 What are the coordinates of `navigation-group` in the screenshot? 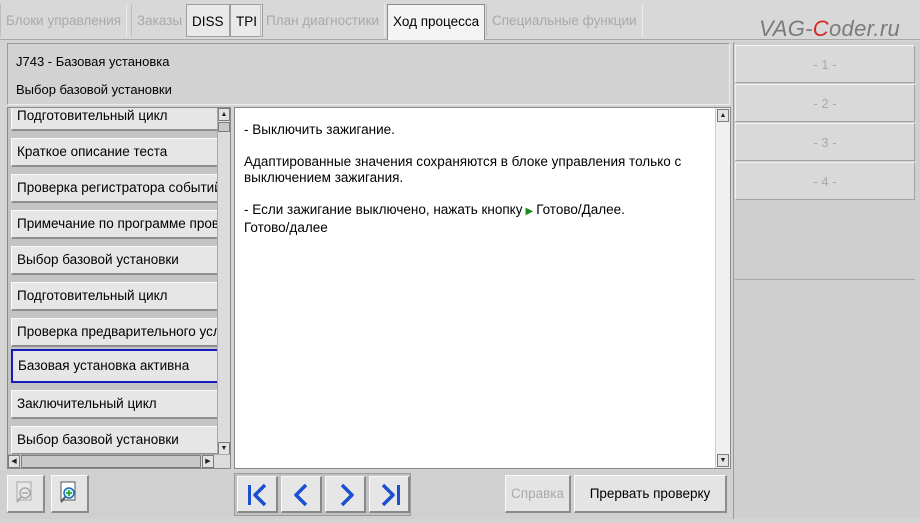 It's located at (322, 494).